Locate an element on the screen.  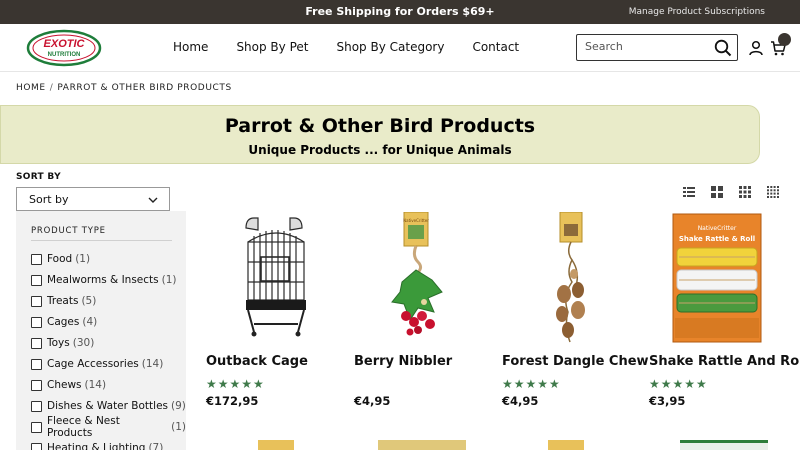
breadcrumb-home: HOME is located at coordinates (31, 88).